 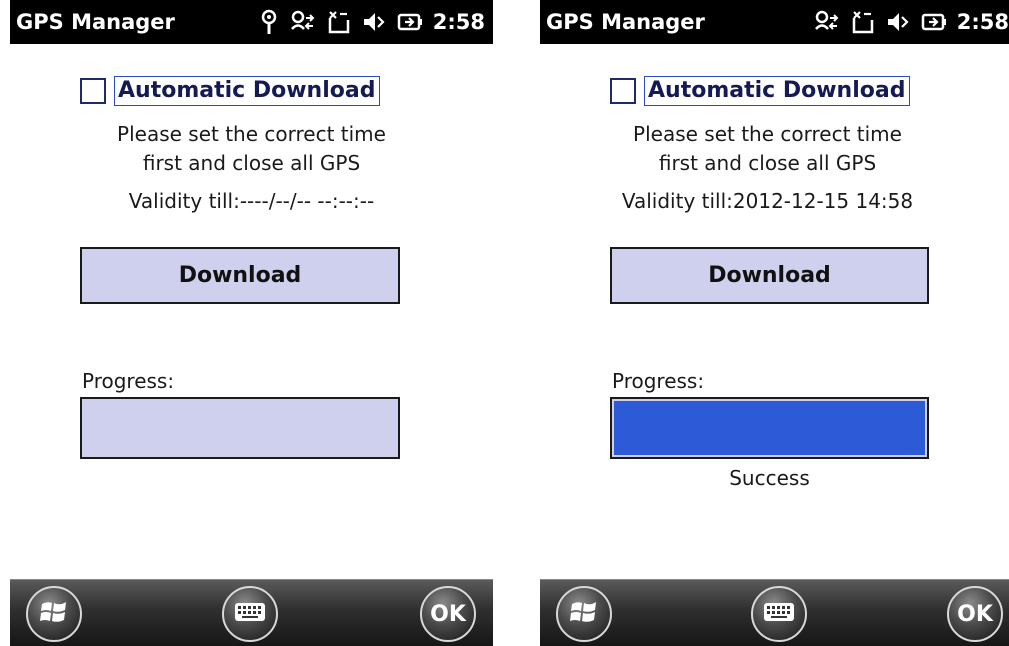 What do you see at coordinates (769, 478) in the screenshot?
I see `progress-status: Success` at bounding box center [769, 478].